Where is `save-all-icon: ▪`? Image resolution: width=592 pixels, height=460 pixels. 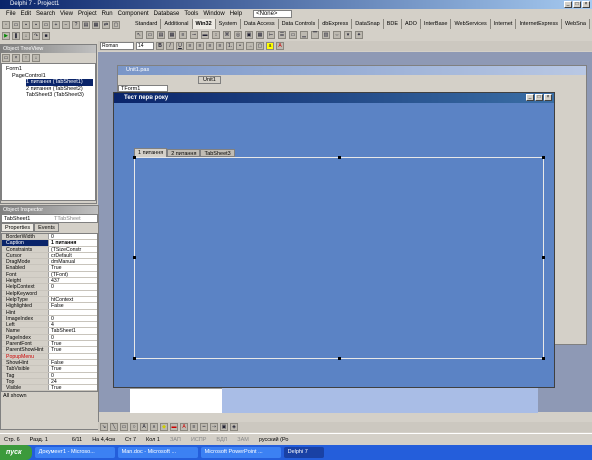 save-all-icon: ▪ is located at coordinates (36, 25).